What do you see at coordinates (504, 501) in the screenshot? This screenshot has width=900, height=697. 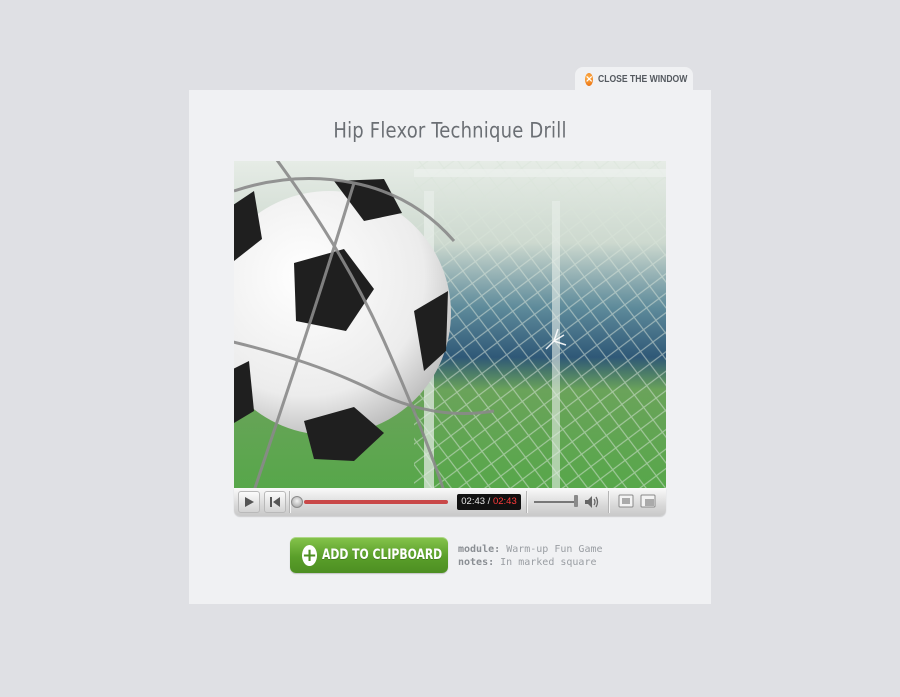 I see `total-time: 02:43` at bounding box center [504, 501].